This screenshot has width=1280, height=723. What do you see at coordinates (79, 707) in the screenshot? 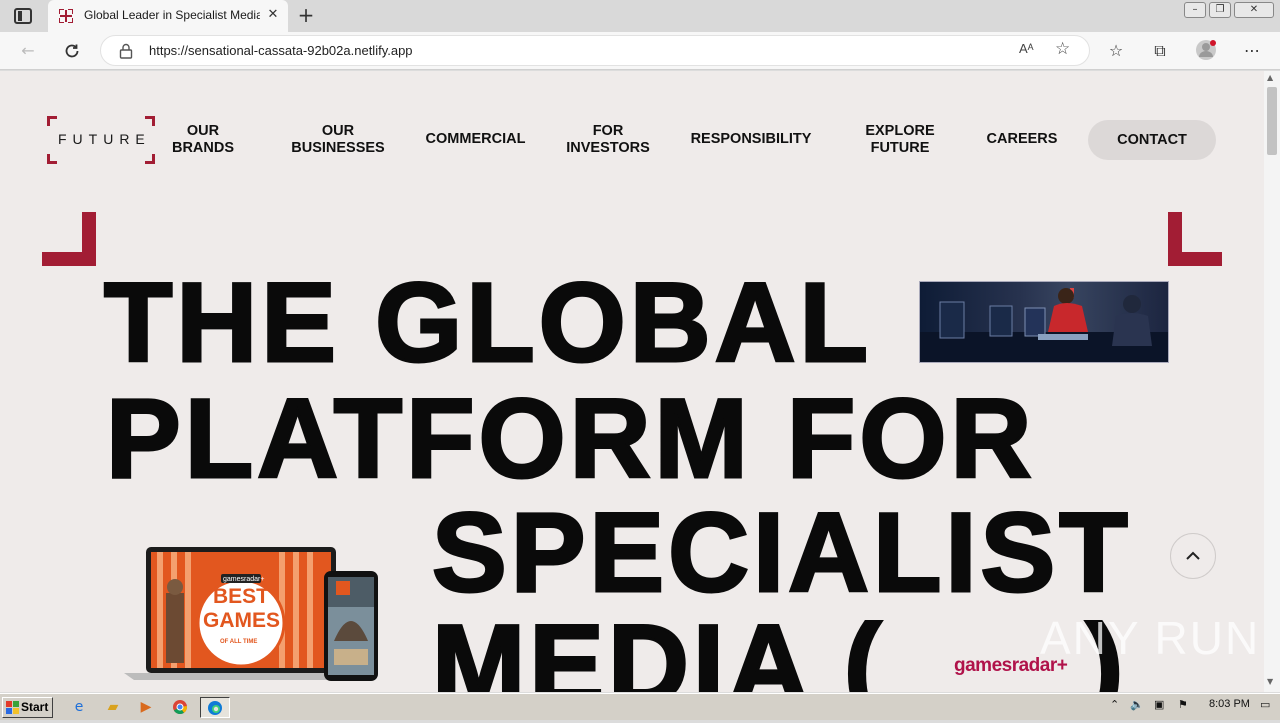
I see `ie-icon: e` at bounding box center [79, 707].